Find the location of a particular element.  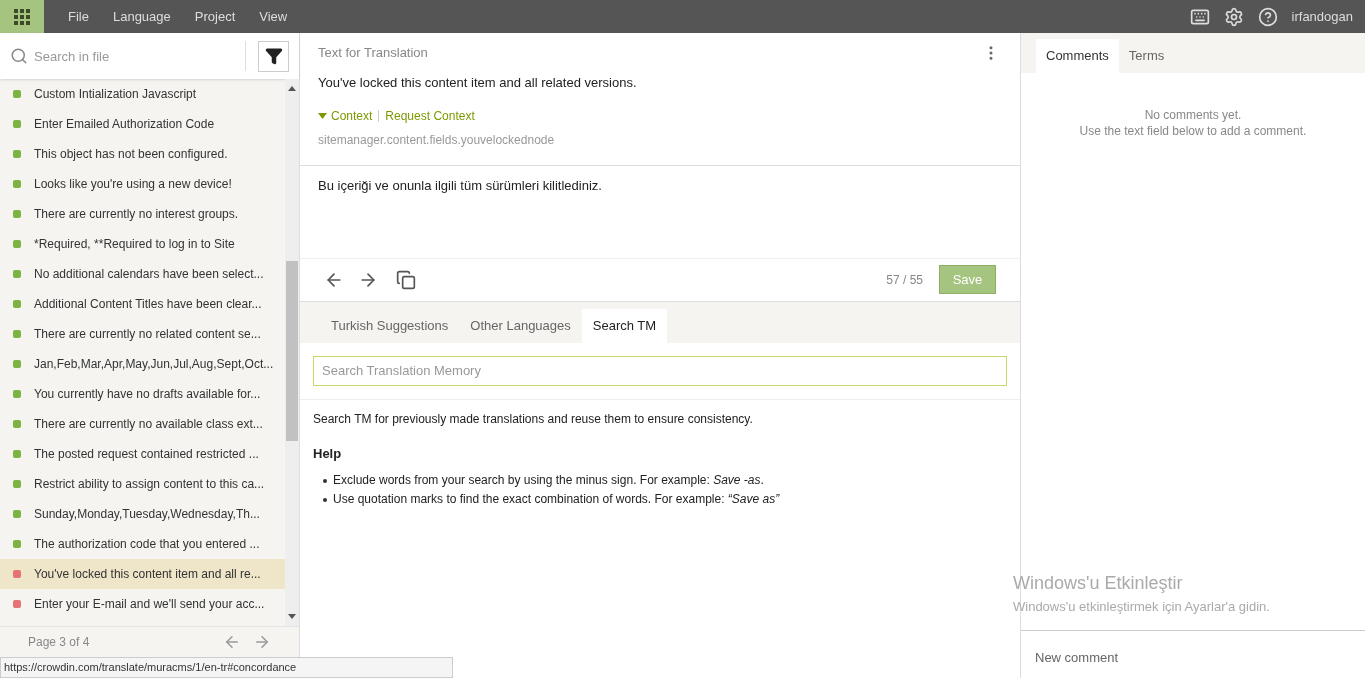

string-list-item: Enter Emailed Authorization Code is located at coordinates (142, 124).